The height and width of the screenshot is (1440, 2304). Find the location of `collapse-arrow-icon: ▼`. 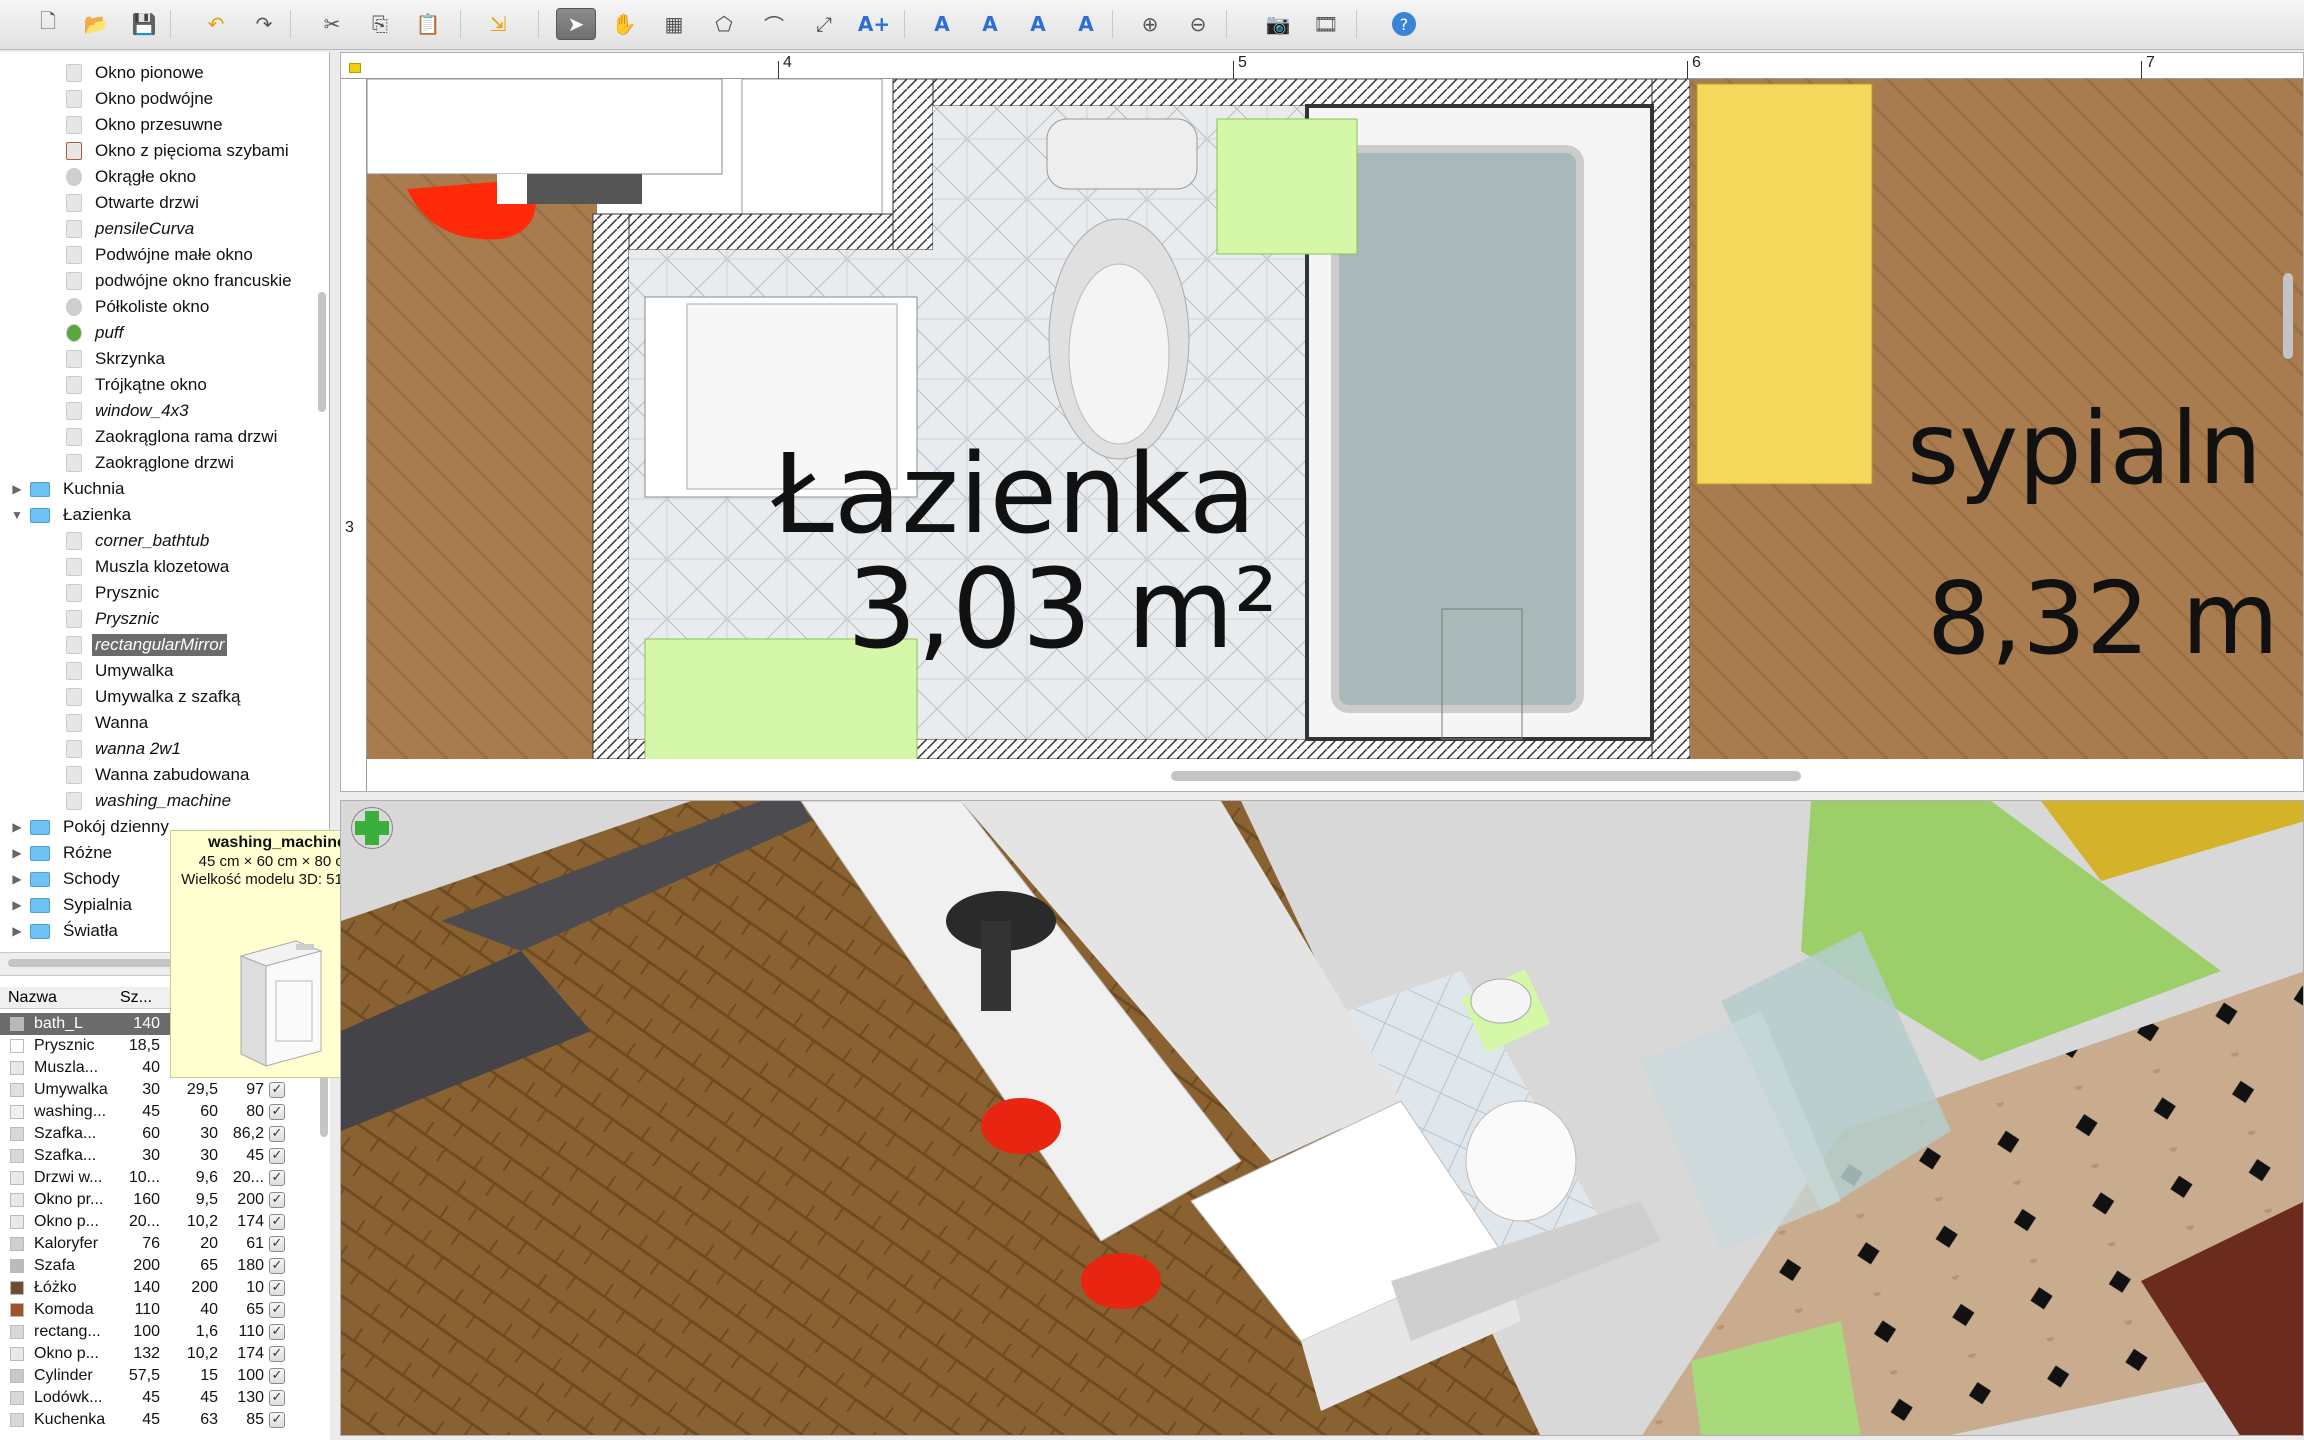

collapse-arrow-icon: ▼ is located at coordinates (17, 515).